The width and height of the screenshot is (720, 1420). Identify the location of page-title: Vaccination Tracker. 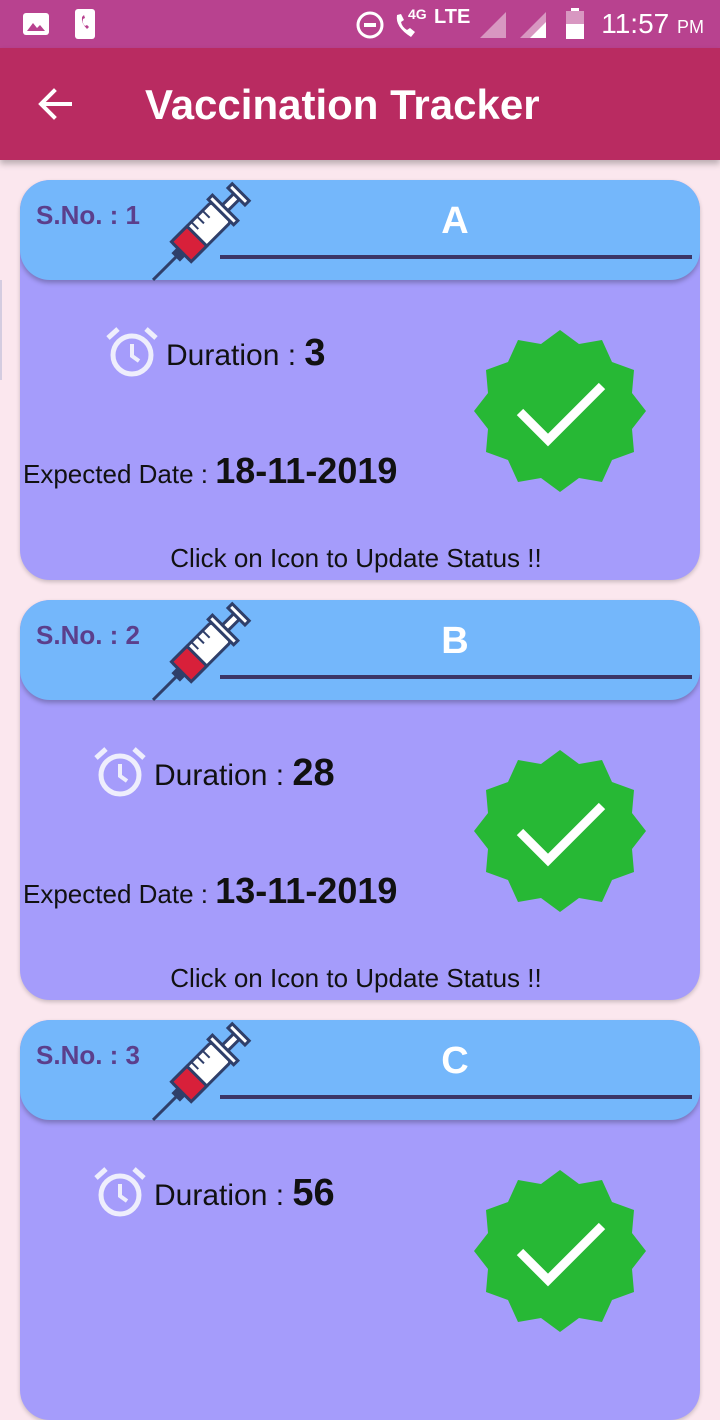
(342, 104).